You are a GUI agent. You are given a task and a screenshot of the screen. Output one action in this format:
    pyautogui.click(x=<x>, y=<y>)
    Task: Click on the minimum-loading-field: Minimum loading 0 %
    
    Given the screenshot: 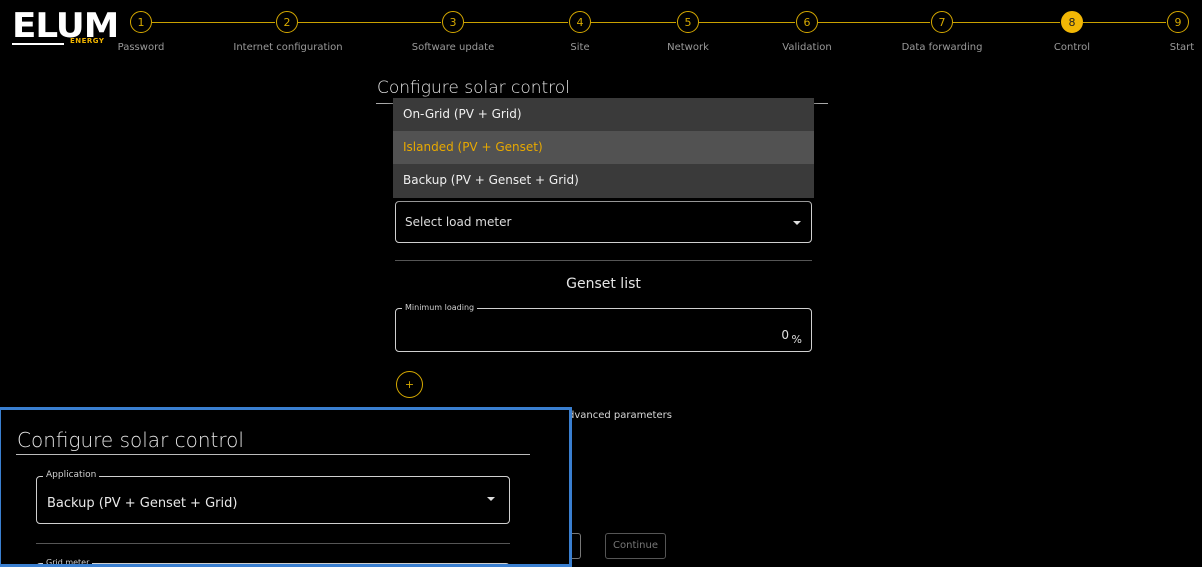 What is the action you would take?
    pyautogui.click(x=603, y=327)
    